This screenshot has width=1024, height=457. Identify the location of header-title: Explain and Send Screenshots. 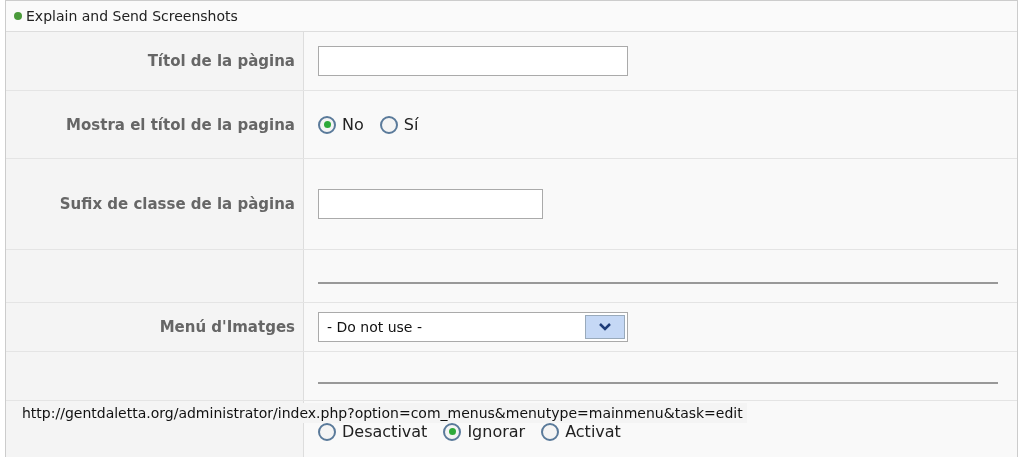
(132, 16).